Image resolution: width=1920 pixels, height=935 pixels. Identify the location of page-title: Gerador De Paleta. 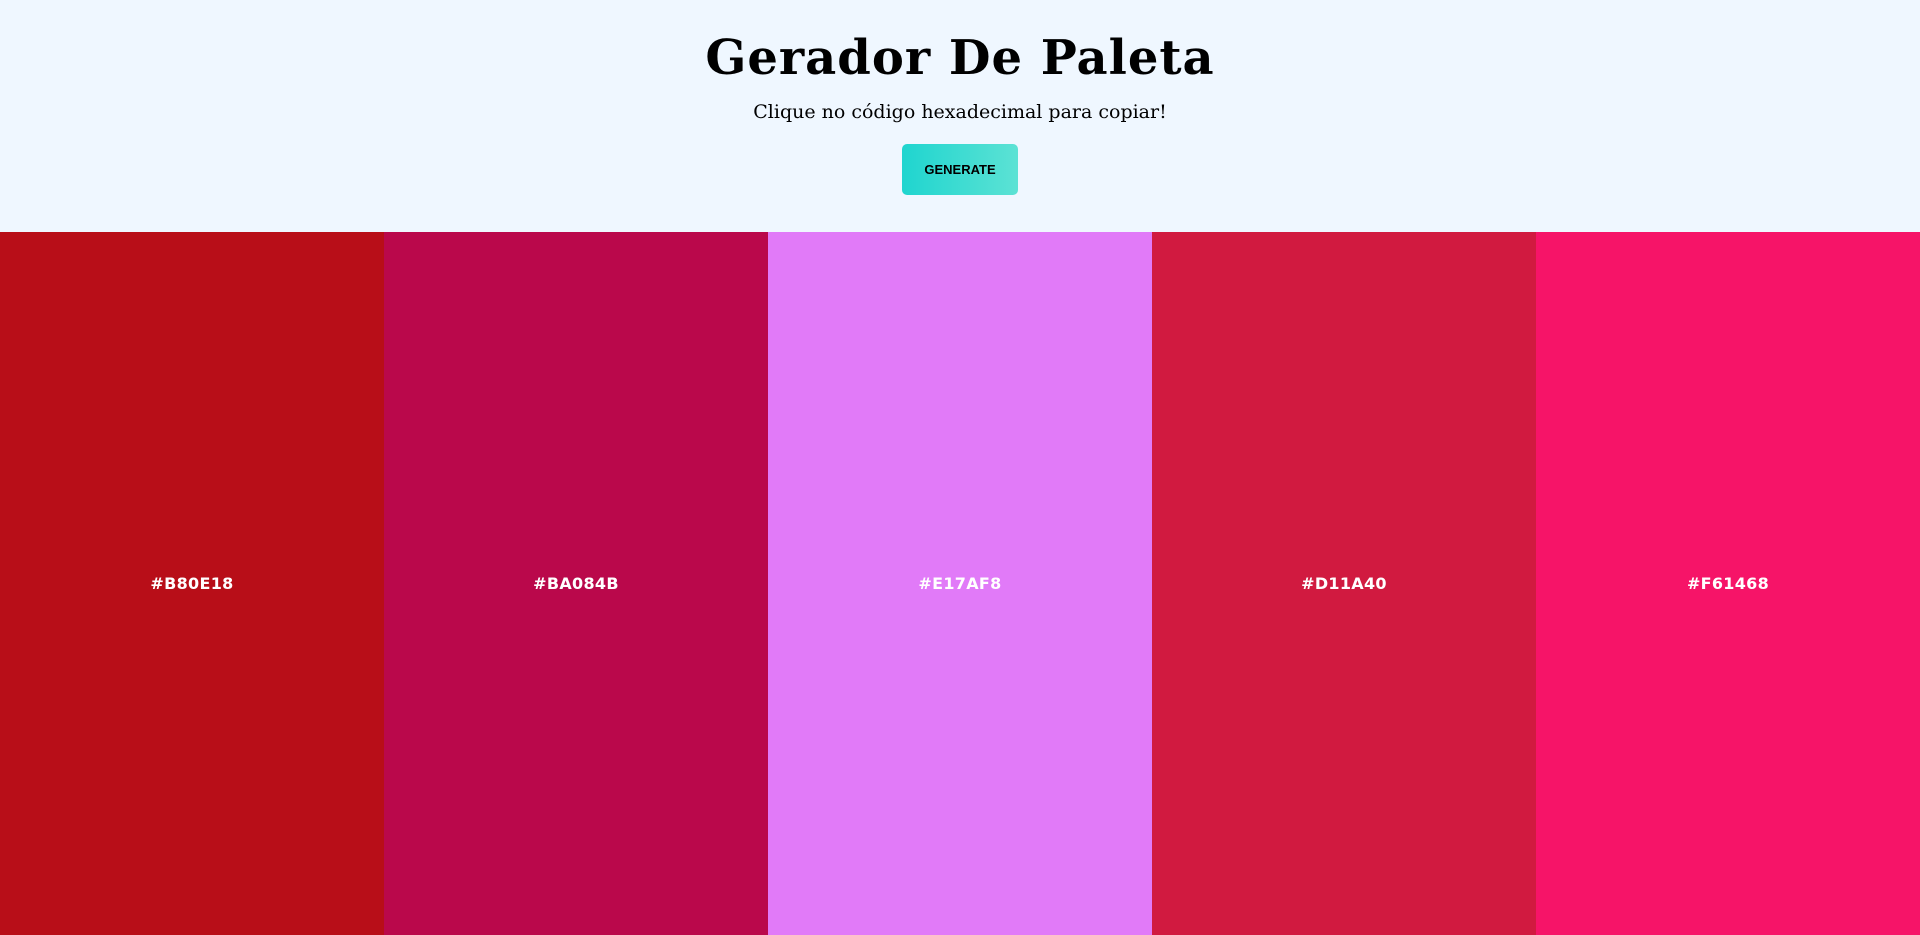
(960, 58).